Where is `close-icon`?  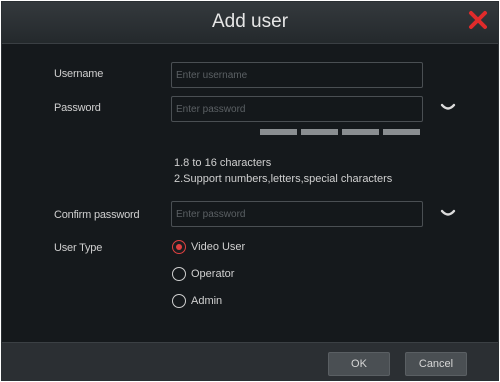 close-icon is located at coordinates (478, 20).